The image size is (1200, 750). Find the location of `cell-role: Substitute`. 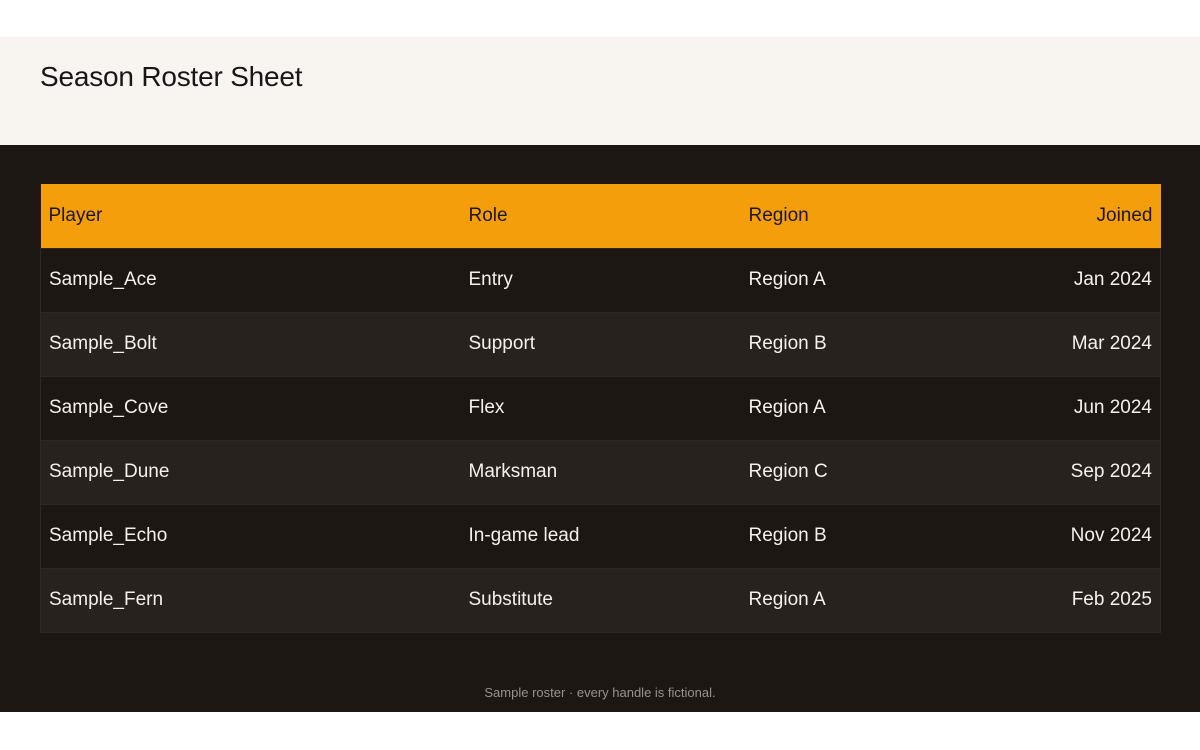

cell-role: Substitute is located at coordinates (600, 600).